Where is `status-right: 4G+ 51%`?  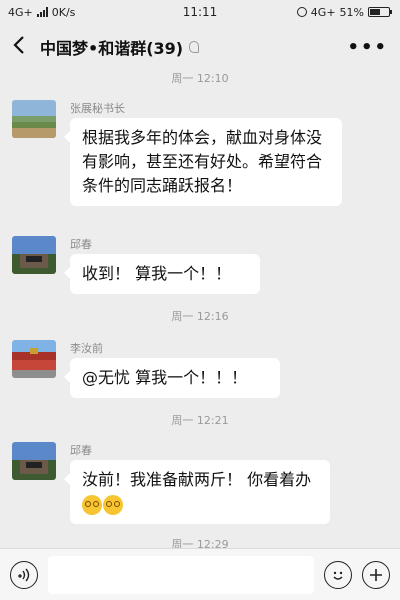 status-right: 4G+ 51% is located at coordinates (344, 12).